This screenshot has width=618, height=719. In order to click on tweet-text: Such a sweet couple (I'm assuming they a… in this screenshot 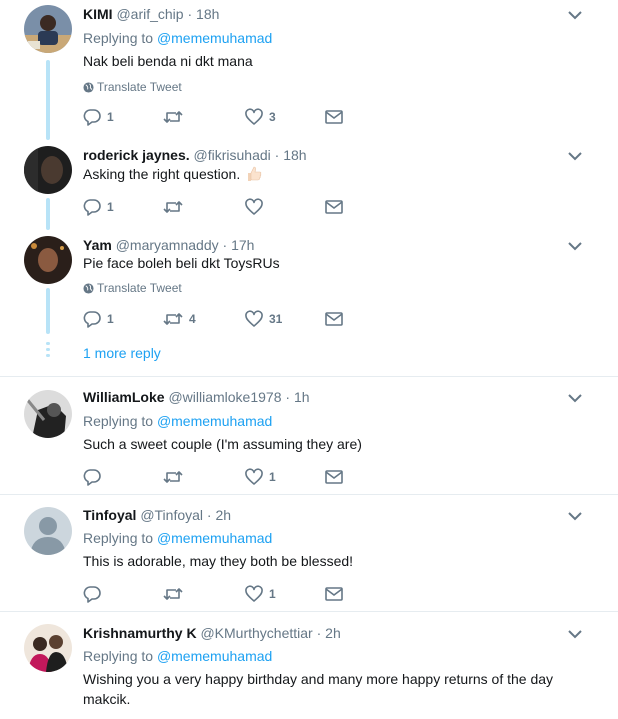, I will do `click(222, 444)`.